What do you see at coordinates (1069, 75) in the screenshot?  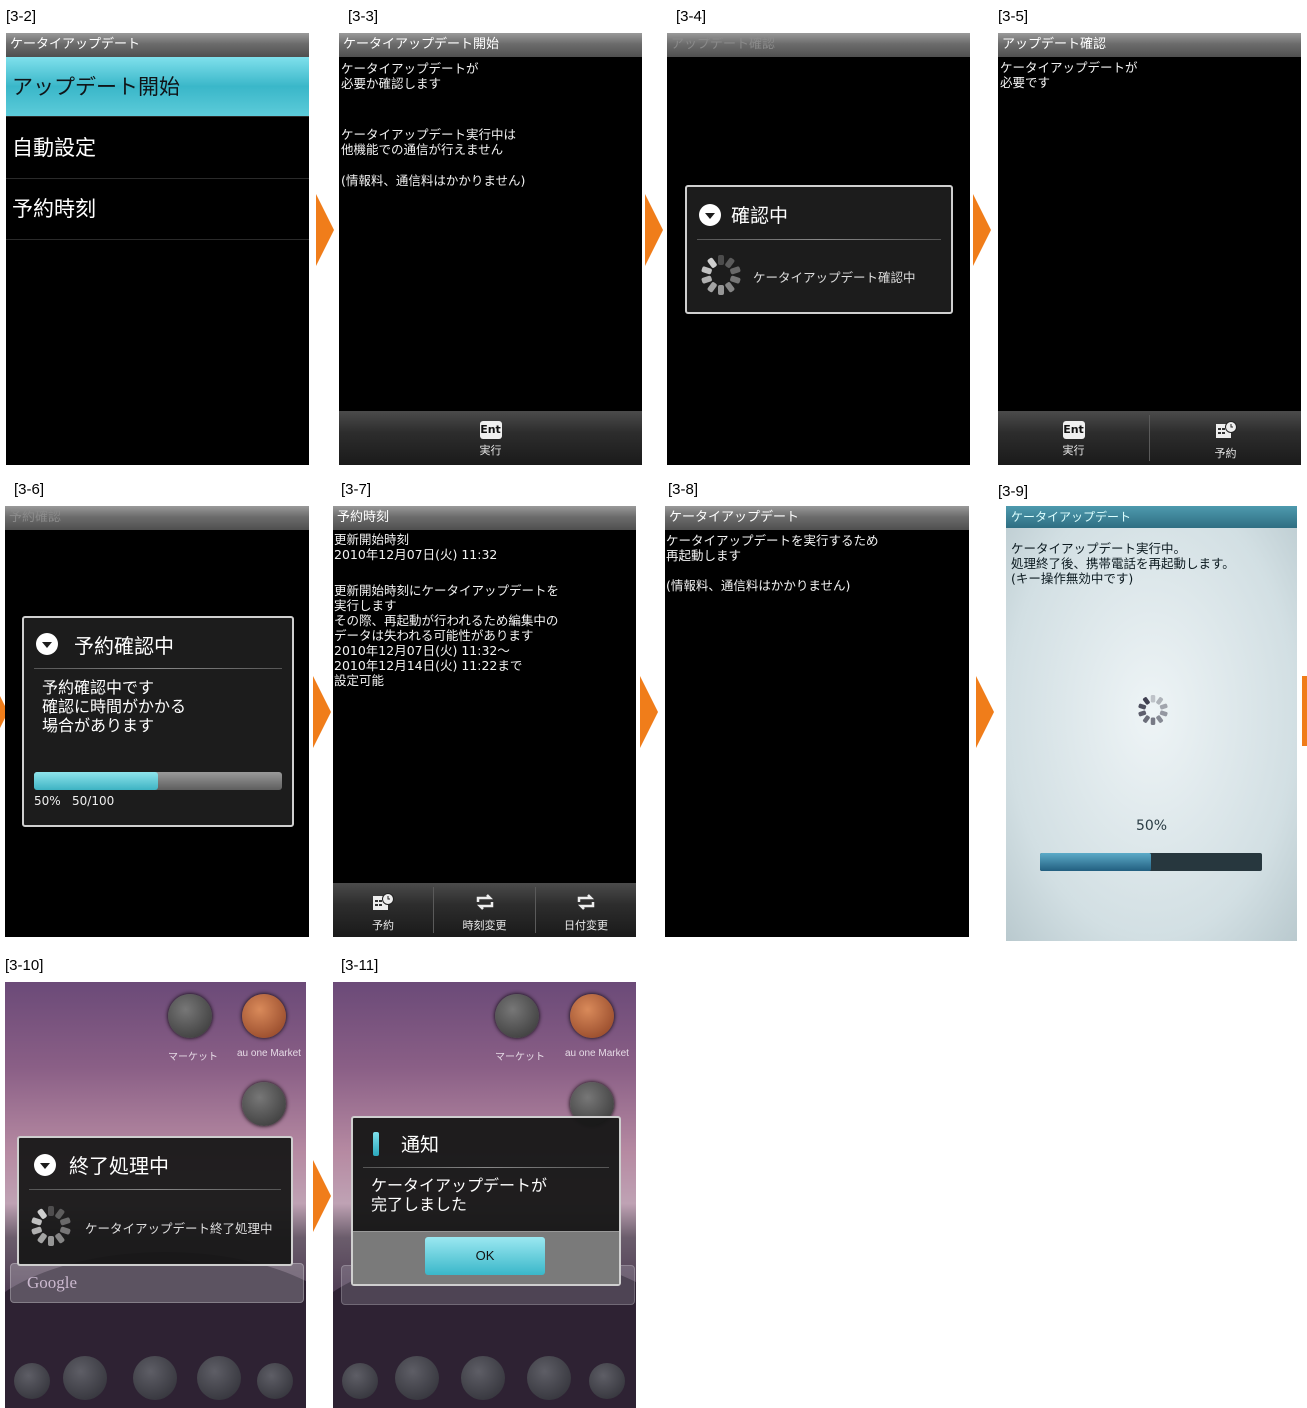 I see `info-text: ケータイアップデートが 必要です` at bounding box center [1069, 75].